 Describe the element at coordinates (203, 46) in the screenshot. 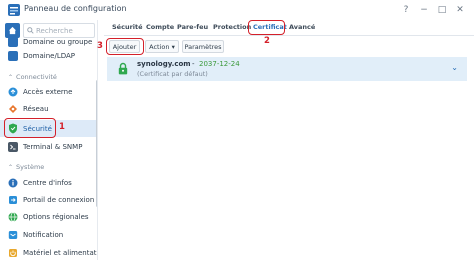

I see `settings-button: Paramètres` at that location.